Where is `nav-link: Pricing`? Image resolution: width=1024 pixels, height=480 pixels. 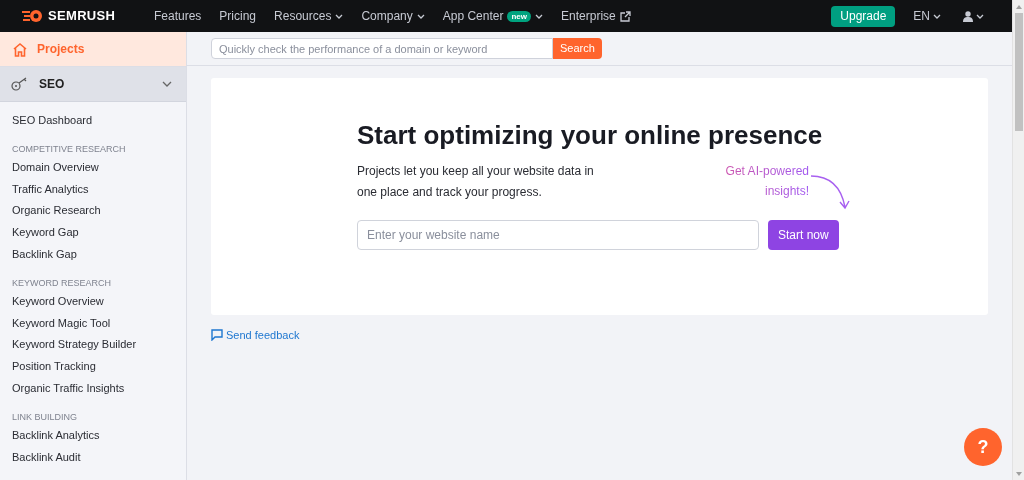
nav-link: Pricing is located at coordinates (238, 16).